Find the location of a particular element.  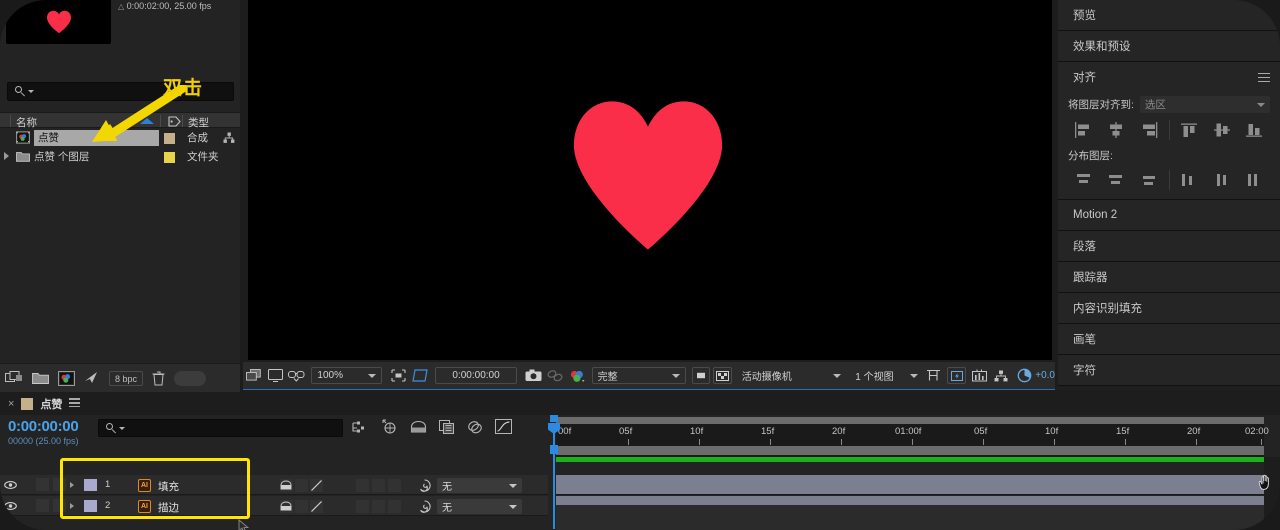

current-time-indicator is located at coordinates (554, 472).